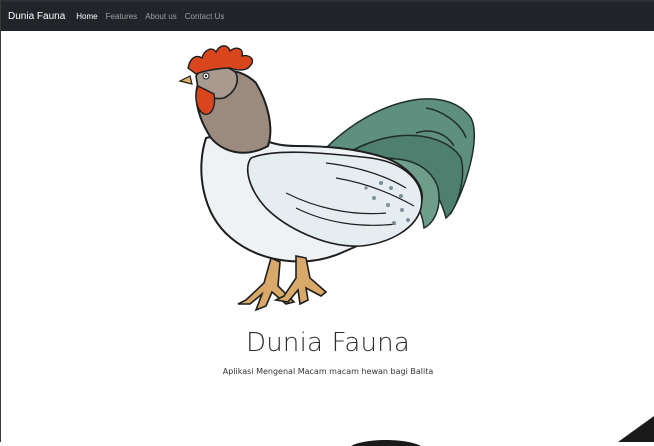 This screenshot has height=446, width=654. Describe the element at coordinates (386, 443) in the screenshot. I see `bottom-arc-decoration` at that location.